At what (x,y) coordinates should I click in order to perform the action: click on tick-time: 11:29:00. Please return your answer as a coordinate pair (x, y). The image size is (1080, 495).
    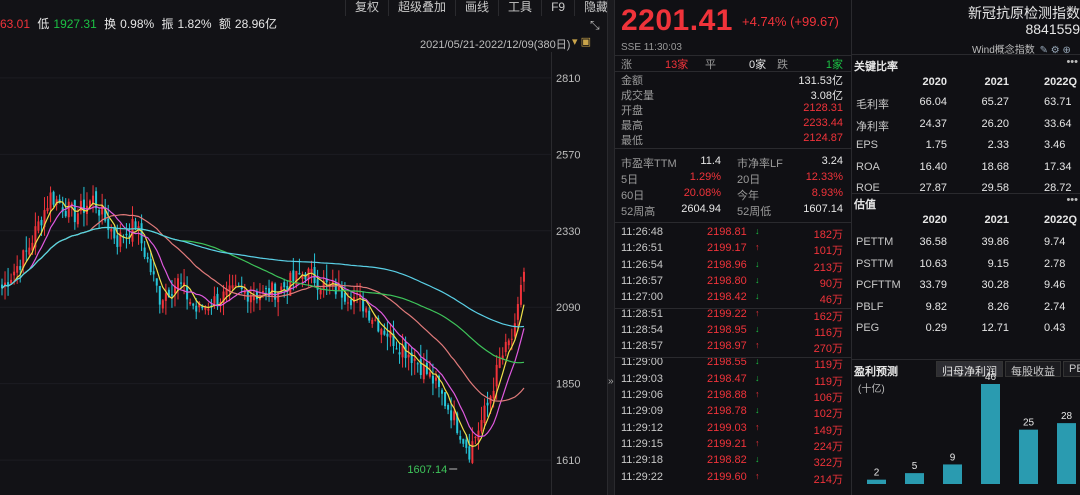
    Looking at the image, I should click on (642, 362).